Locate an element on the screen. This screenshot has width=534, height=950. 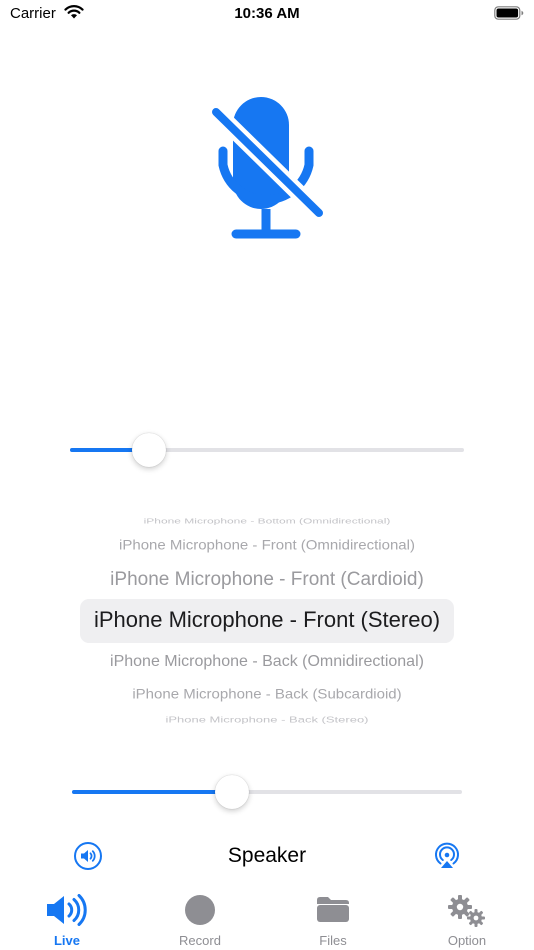
tab-files: Files is located at coordinates (333, 917).